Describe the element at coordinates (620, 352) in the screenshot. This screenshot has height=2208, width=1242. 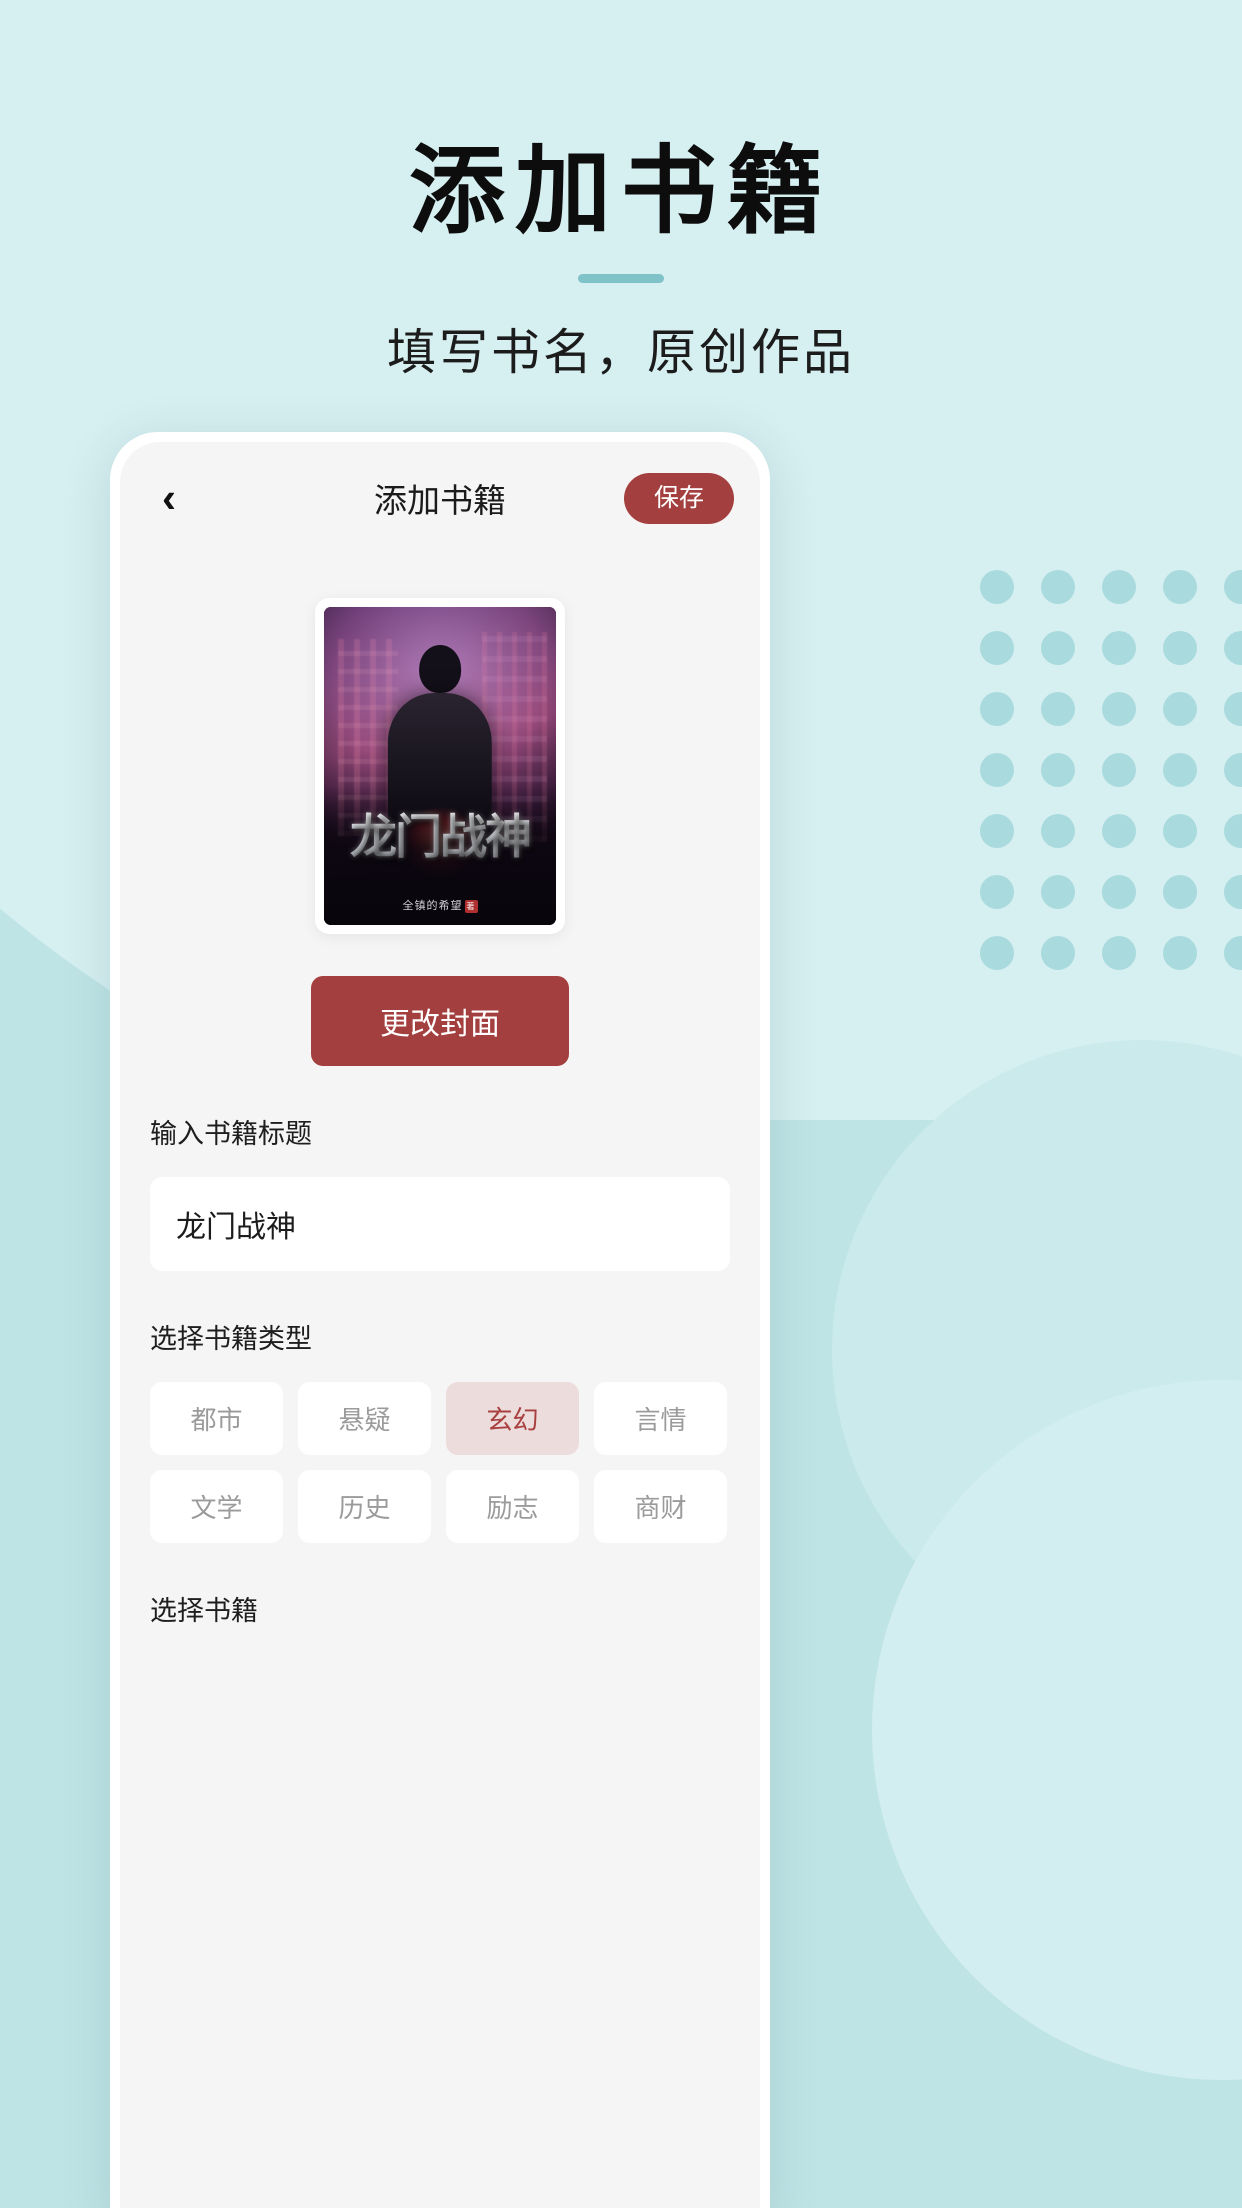
I see `page-subtitle: 填写书名，原创作品` at that location.